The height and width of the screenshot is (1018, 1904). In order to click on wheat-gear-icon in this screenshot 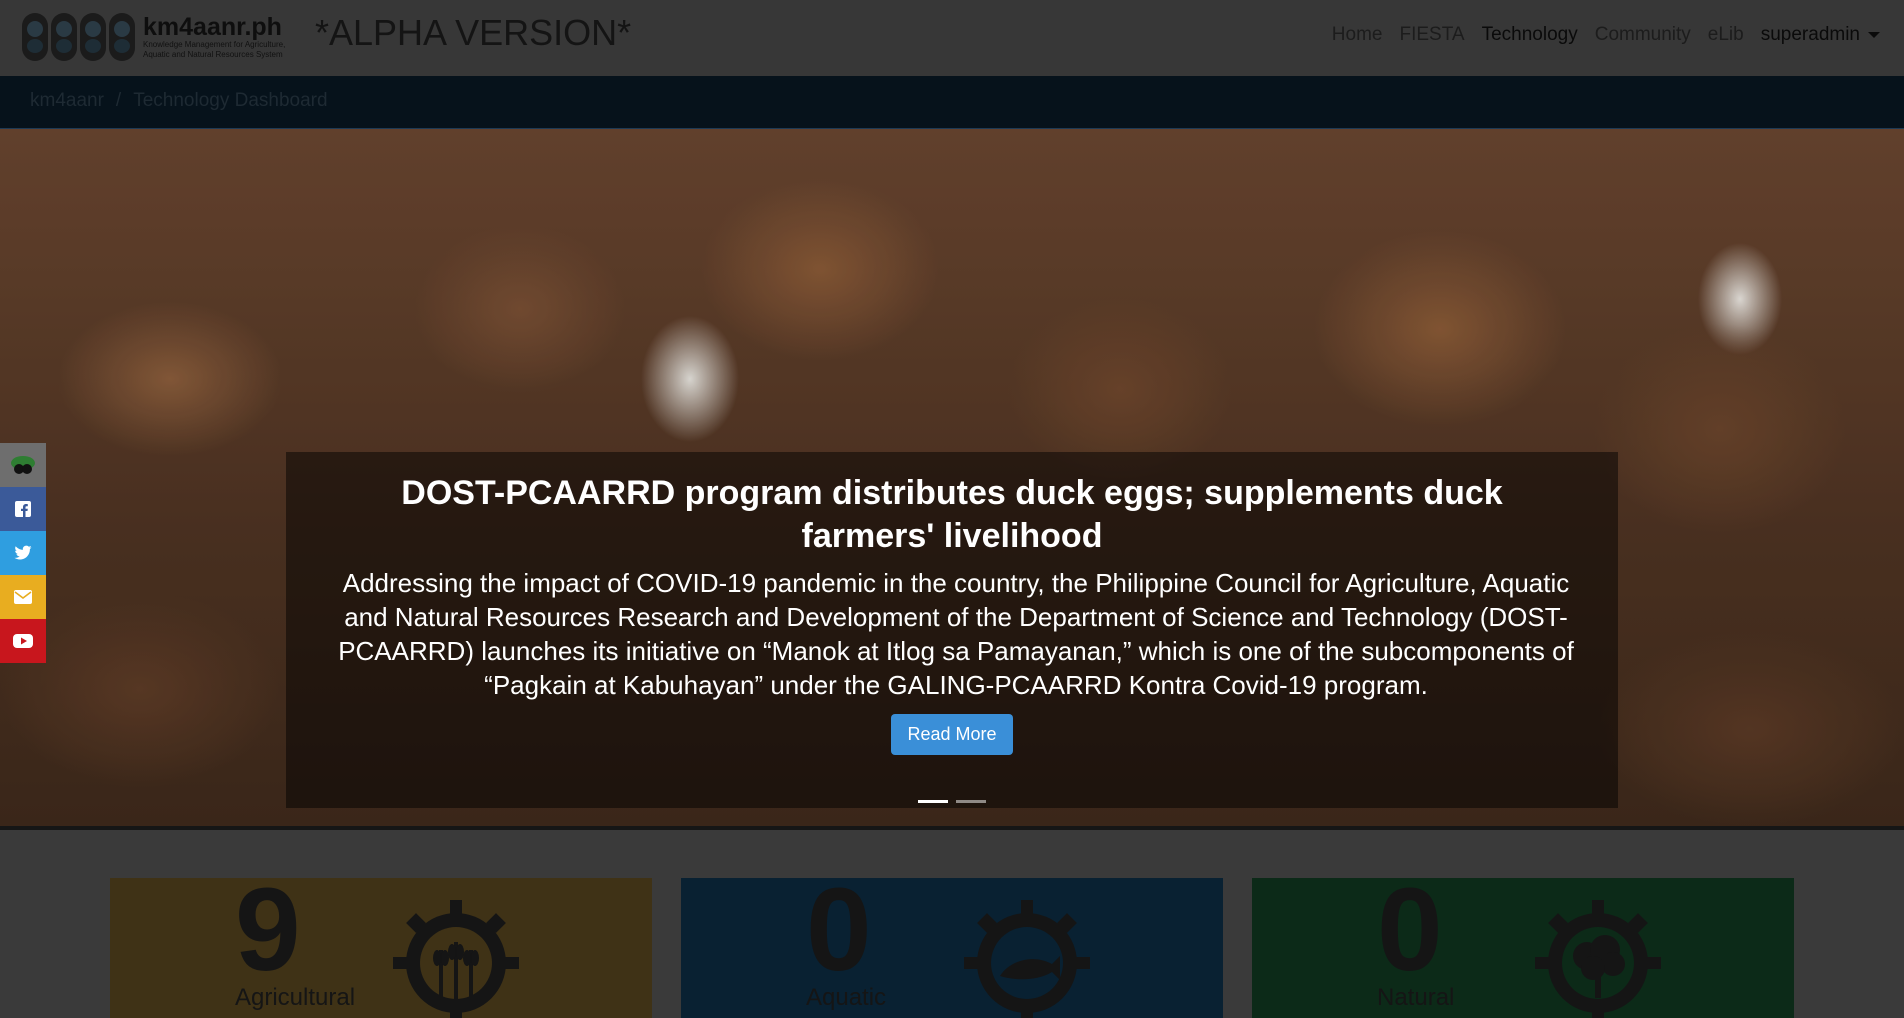, I will do `click(456, 959)`.